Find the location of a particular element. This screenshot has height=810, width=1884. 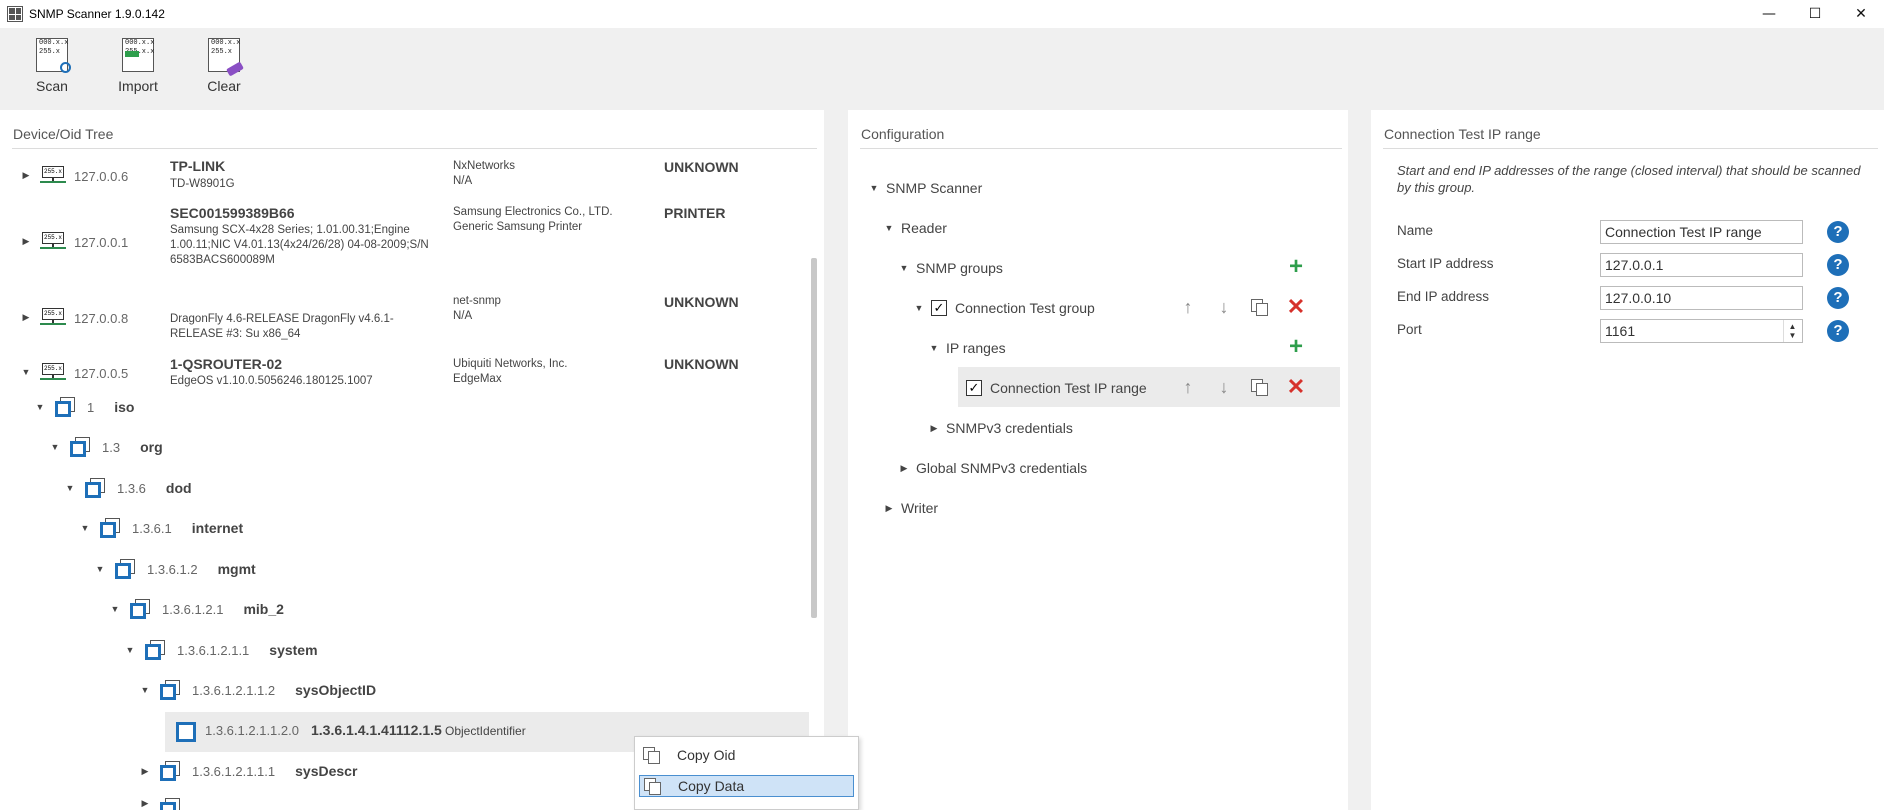

delete-range-icon: ✕ is located at coordinates (1296, 386).